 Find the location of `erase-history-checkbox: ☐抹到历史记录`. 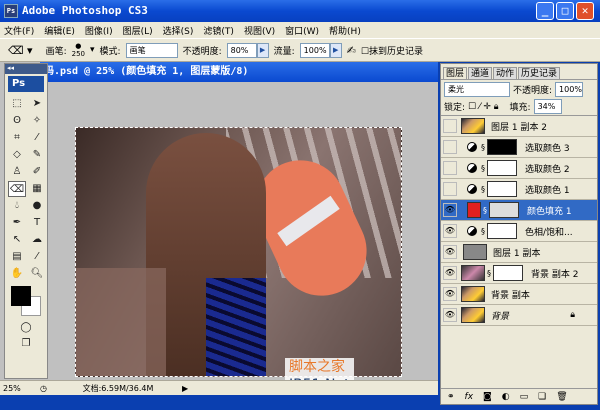

erase-history-checkbox: ☐抹到历史记录 is located at coordinates (392, 50).